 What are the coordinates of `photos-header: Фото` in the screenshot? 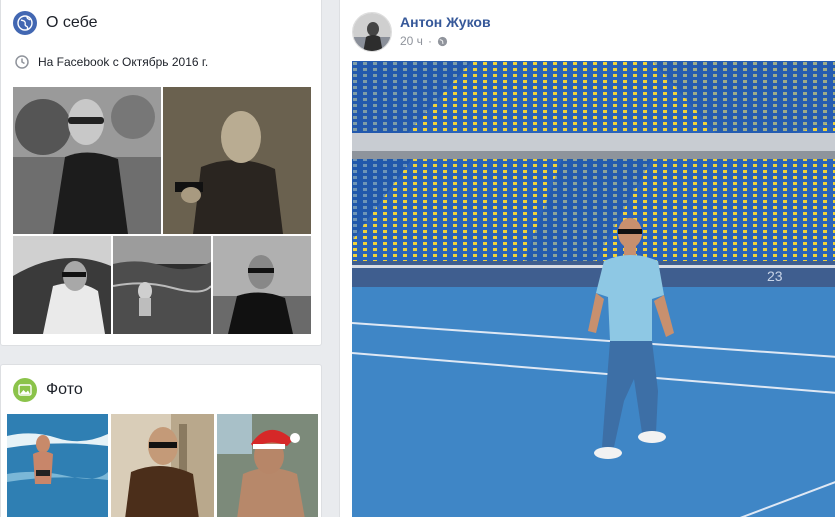 It's located at (48, 390).